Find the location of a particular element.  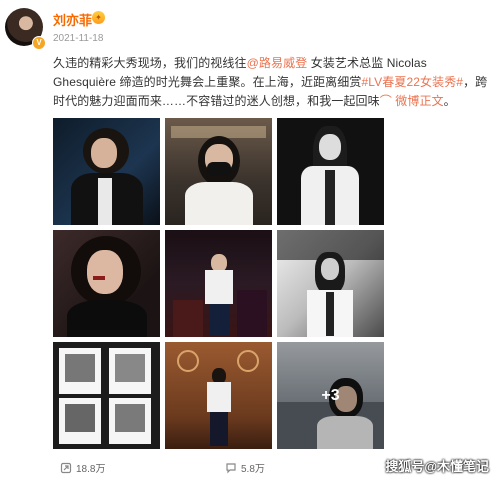

username: 刘亦菲 is located at coordinates (72, 19).